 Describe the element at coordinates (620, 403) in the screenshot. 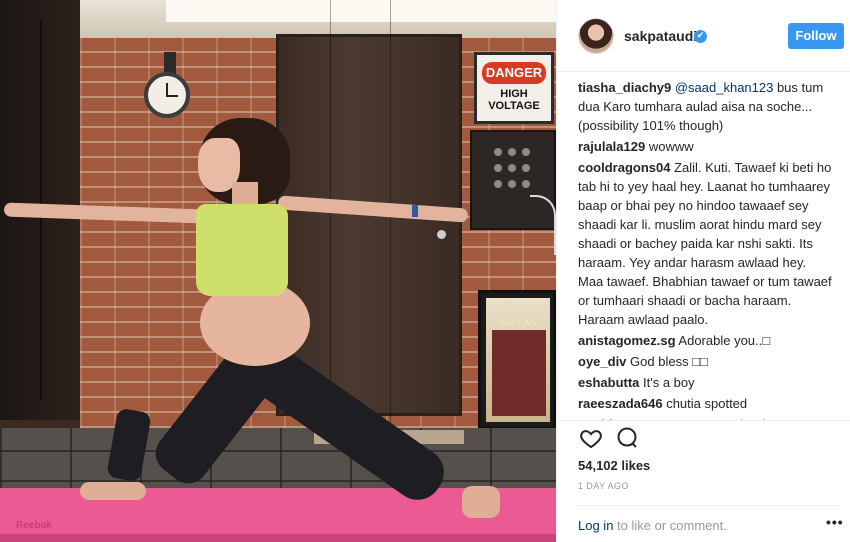

I see `comment-username: raeeszada646` at that location.